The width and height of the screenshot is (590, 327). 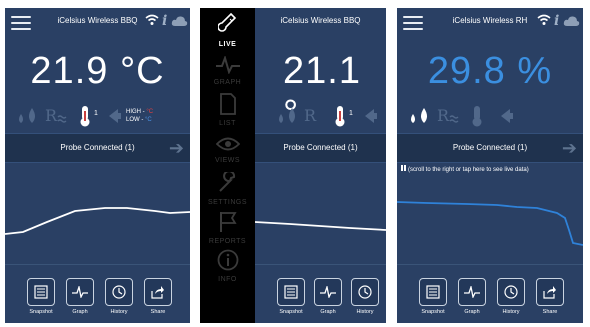 I want to click on drawer-label-info: INFO, so click(x=227, y=279).